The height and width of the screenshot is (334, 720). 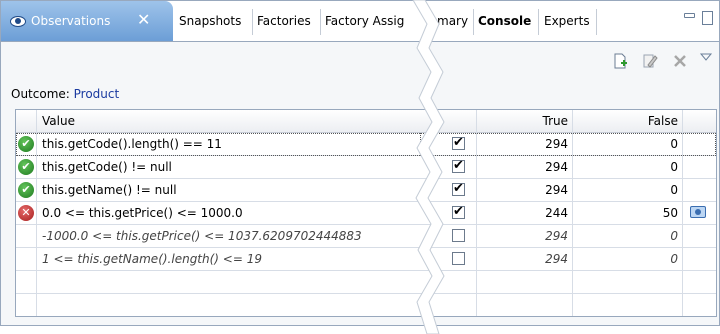 What do you see at coordinates (567, 21) in the screenshot?
I see `tab-experts: Experts` at bounding box center [567, 21].